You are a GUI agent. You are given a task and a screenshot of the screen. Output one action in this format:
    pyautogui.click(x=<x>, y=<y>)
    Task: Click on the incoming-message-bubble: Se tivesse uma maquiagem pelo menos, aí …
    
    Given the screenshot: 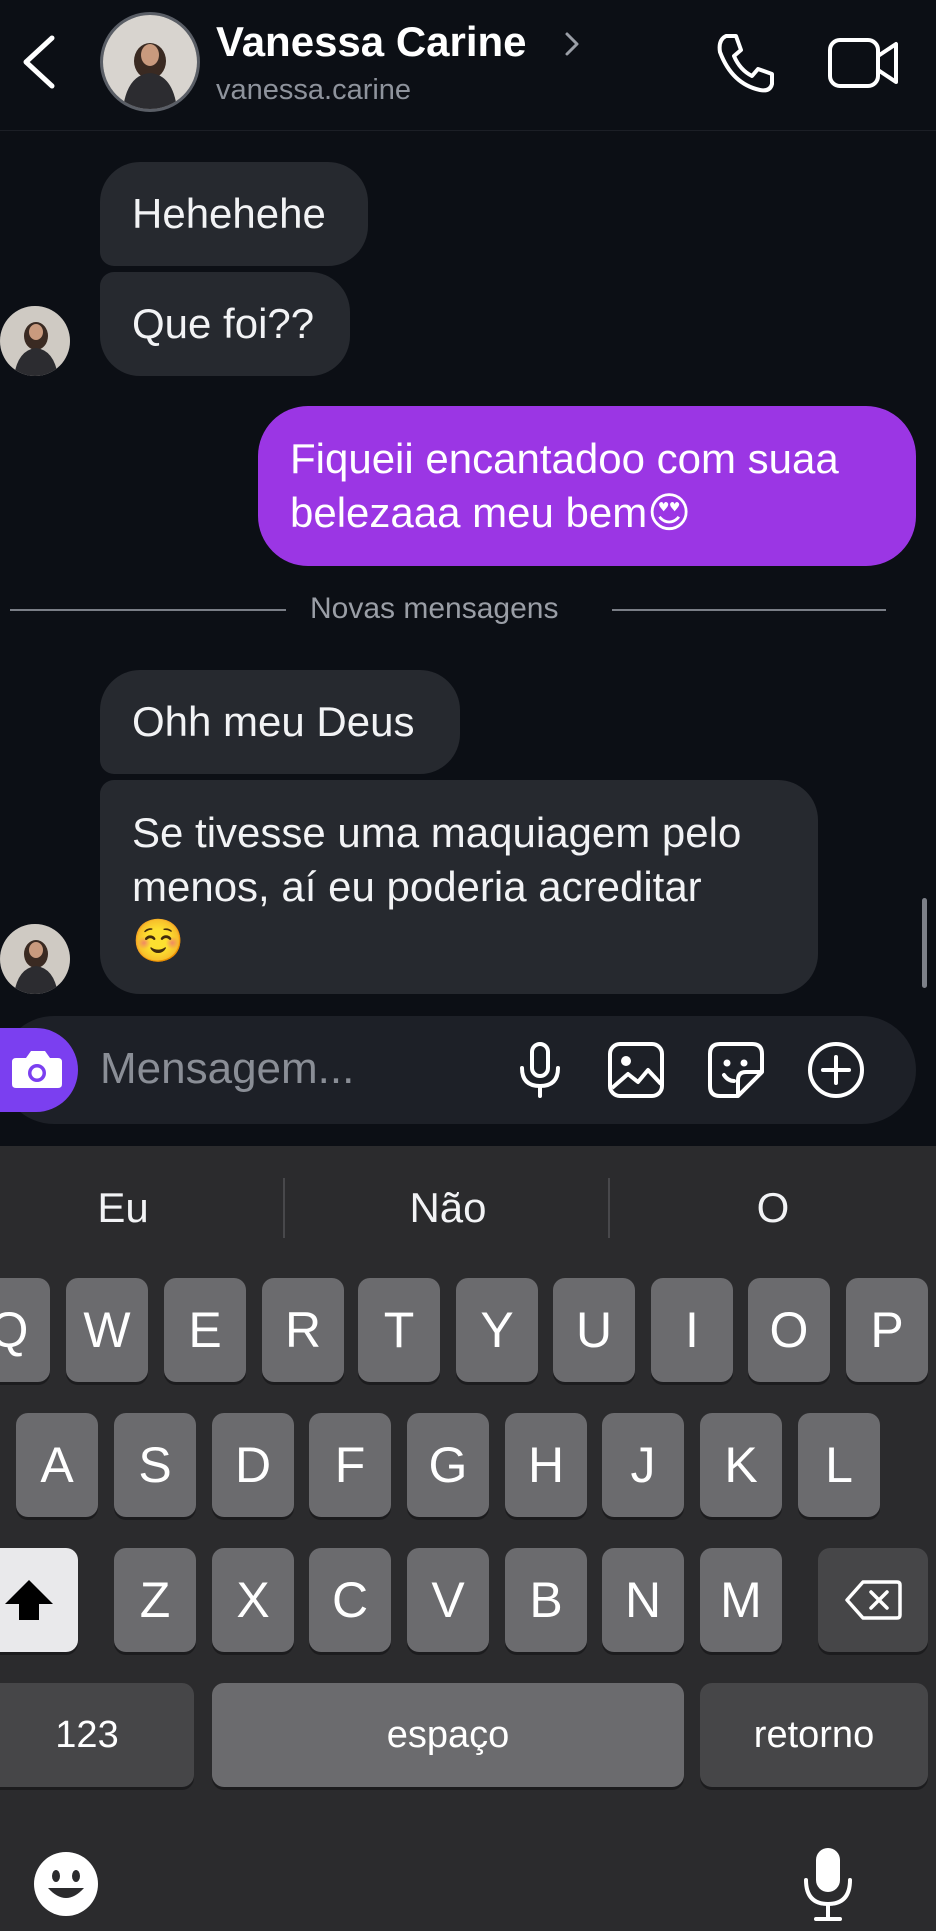 What is the action you would take?
    pyautogui.click(x=459, y=887)
    